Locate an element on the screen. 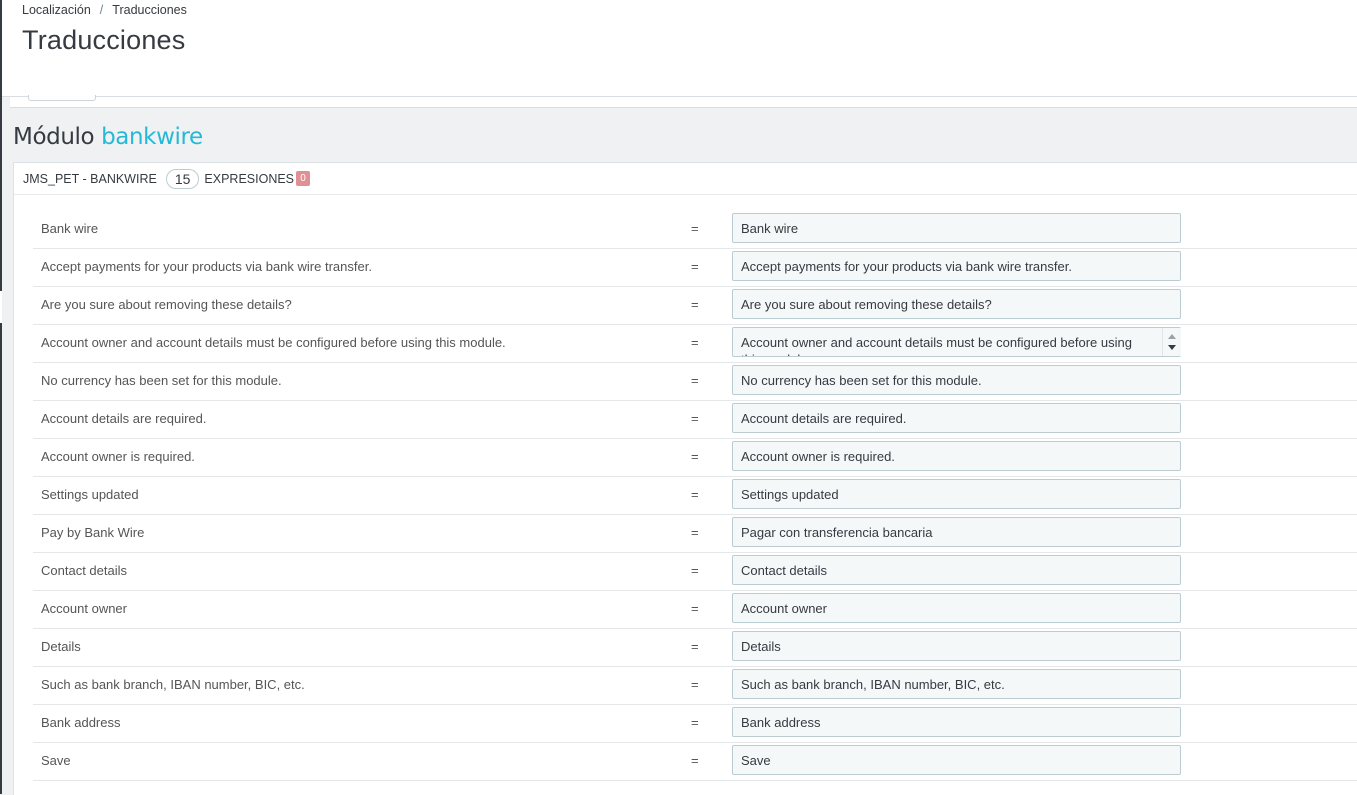 The height and width of the screenshot is (795, 1357). source-string: Save is located at coordinates (56, 760).